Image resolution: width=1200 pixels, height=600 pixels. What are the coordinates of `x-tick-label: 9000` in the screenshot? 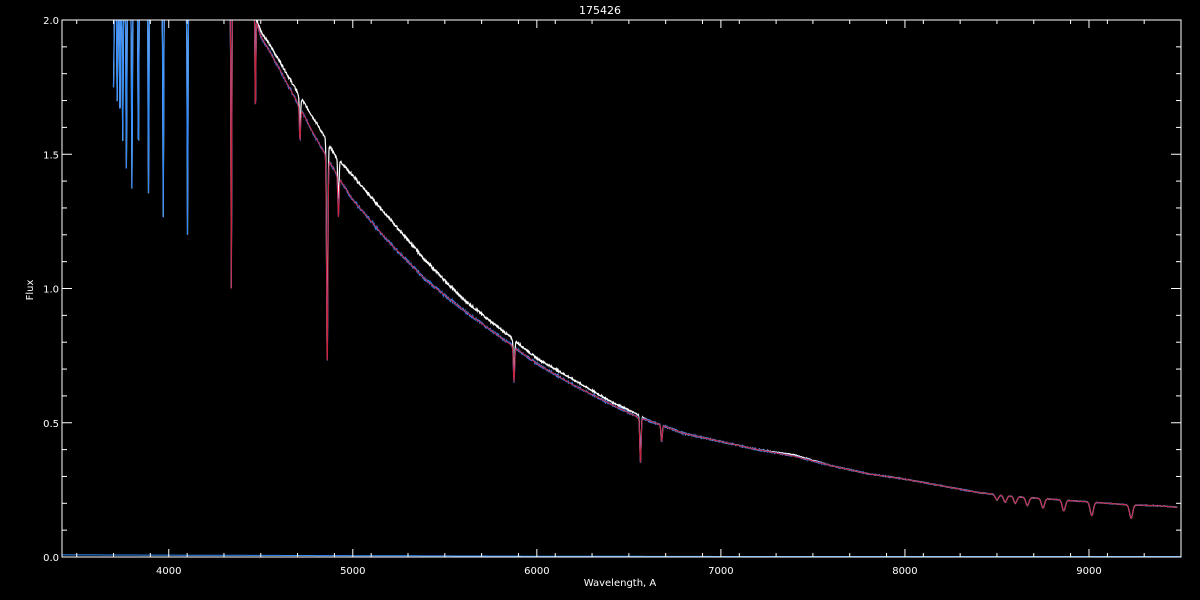 It's located at (1088, 571).